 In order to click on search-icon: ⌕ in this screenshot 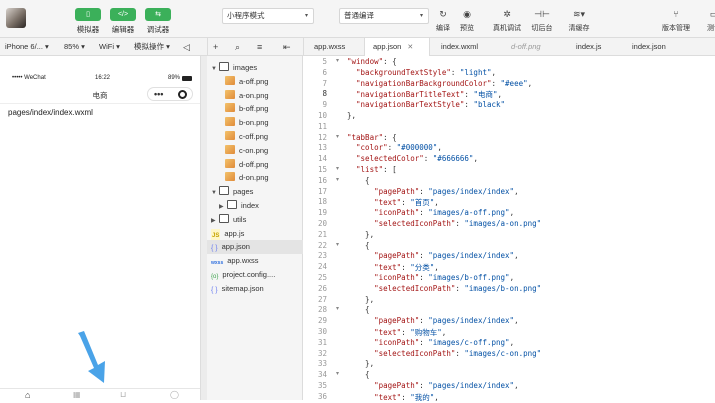, I will do `click(237, 47)`.